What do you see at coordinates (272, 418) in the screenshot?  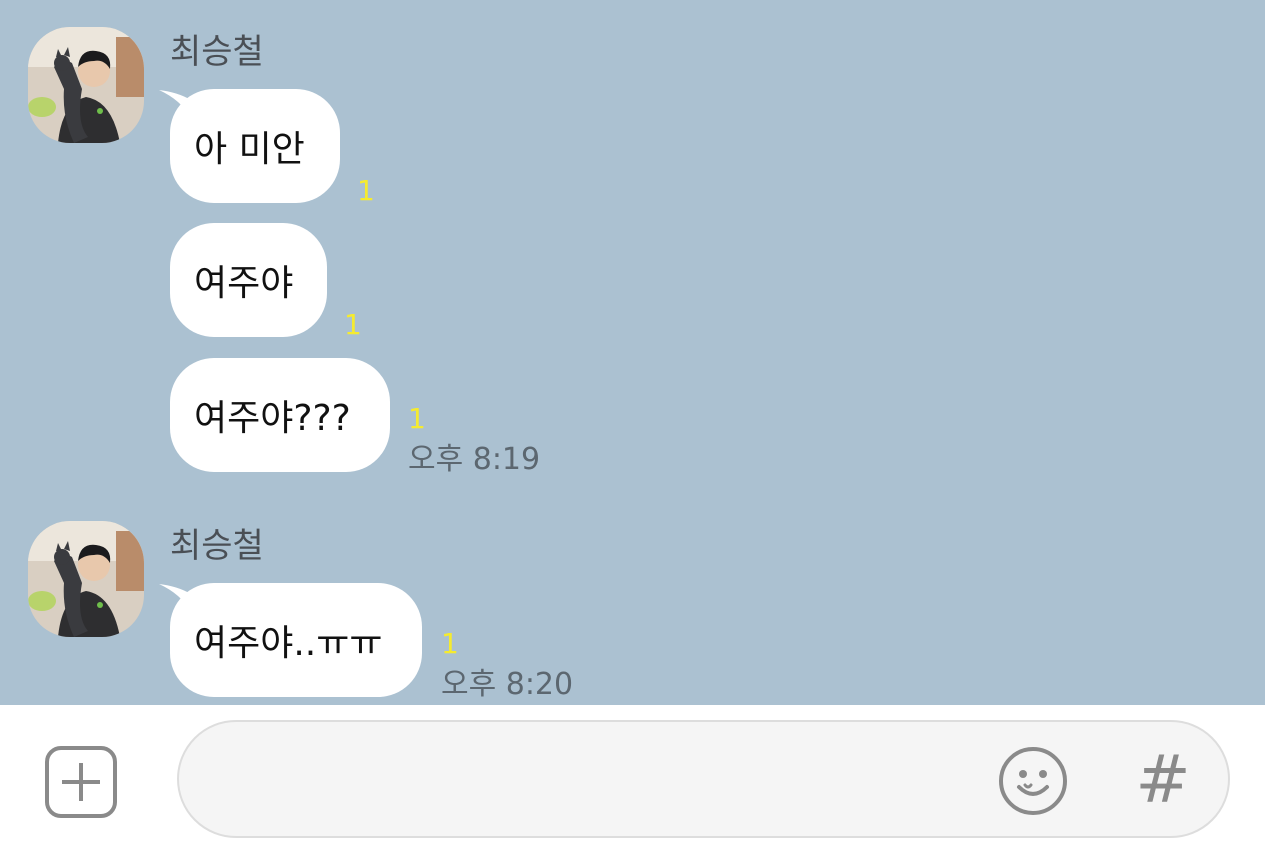 I see `message-text: 여주야???` at bounding box center [272, 418].